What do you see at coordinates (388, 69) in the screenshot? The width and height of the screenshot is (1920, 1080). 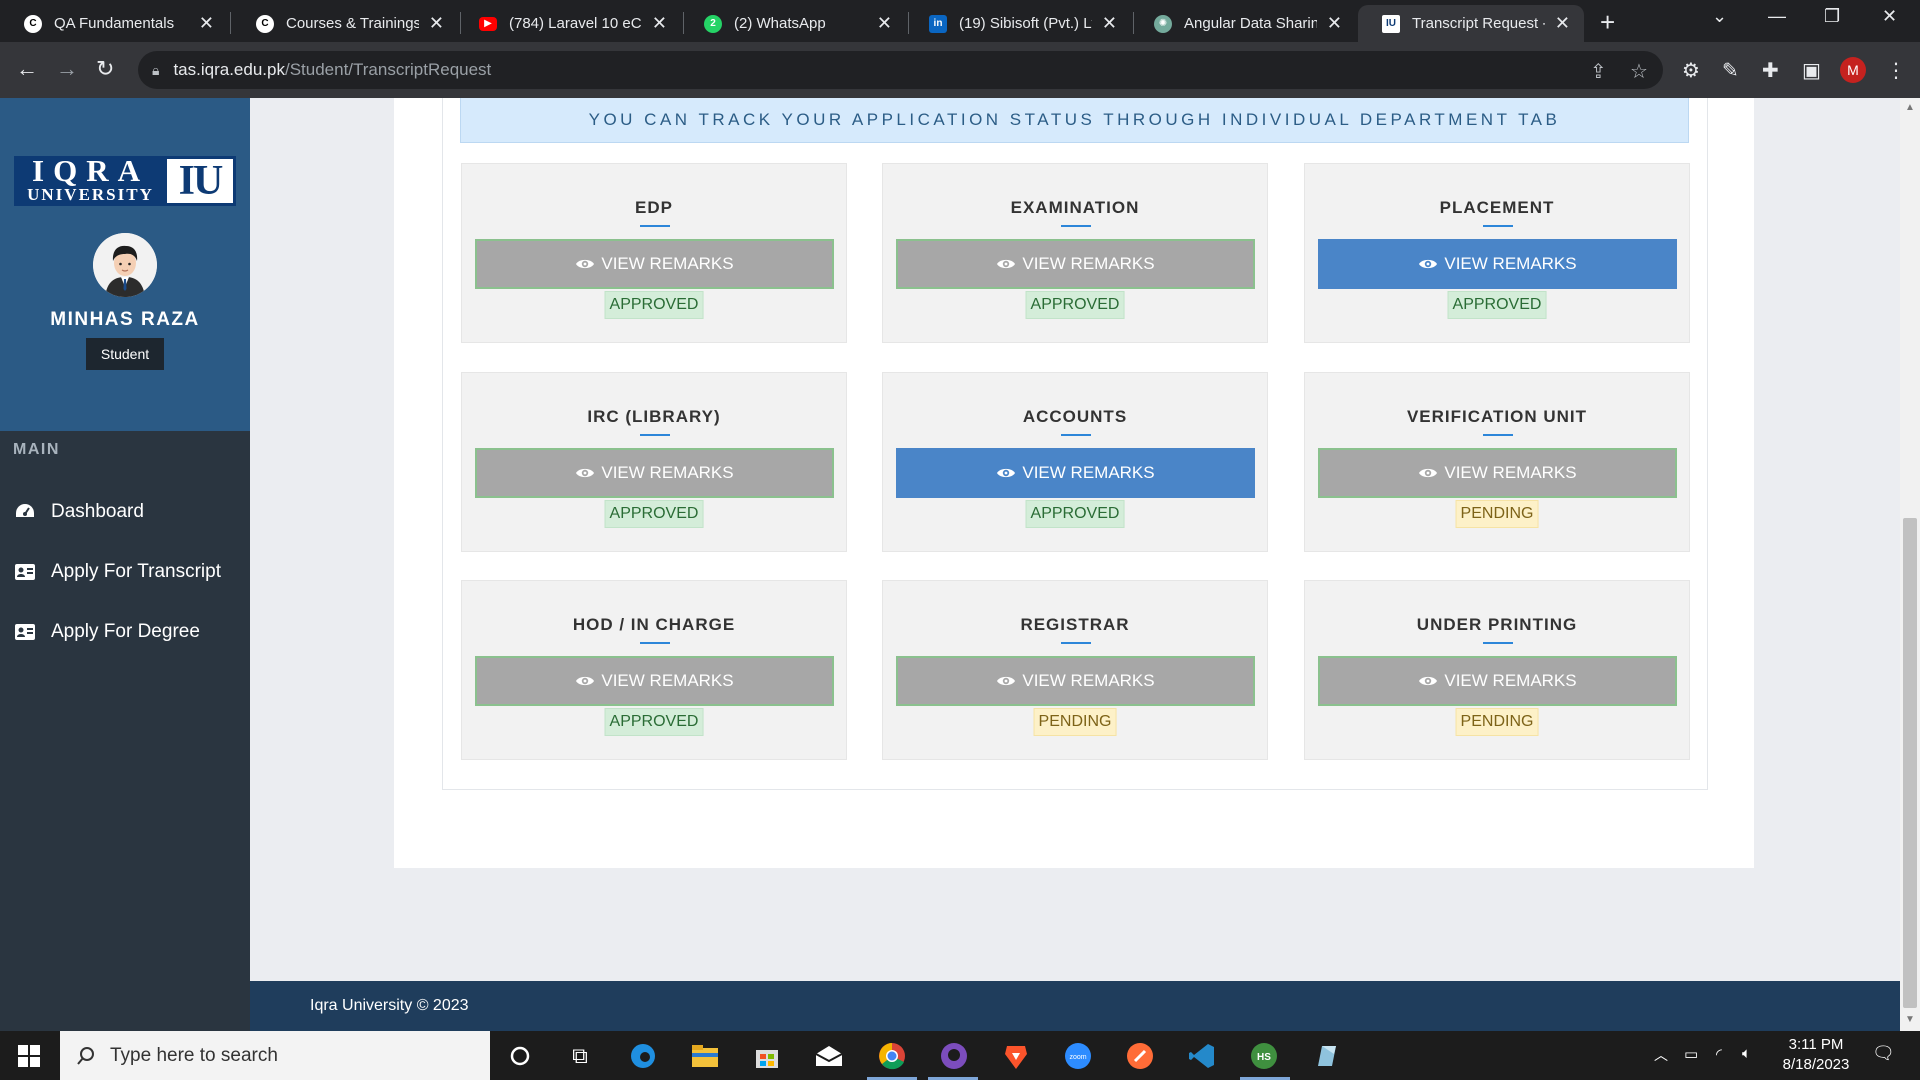 I see `url-path: /Student/TranscriptRequest` at bounding box center [388, 69].